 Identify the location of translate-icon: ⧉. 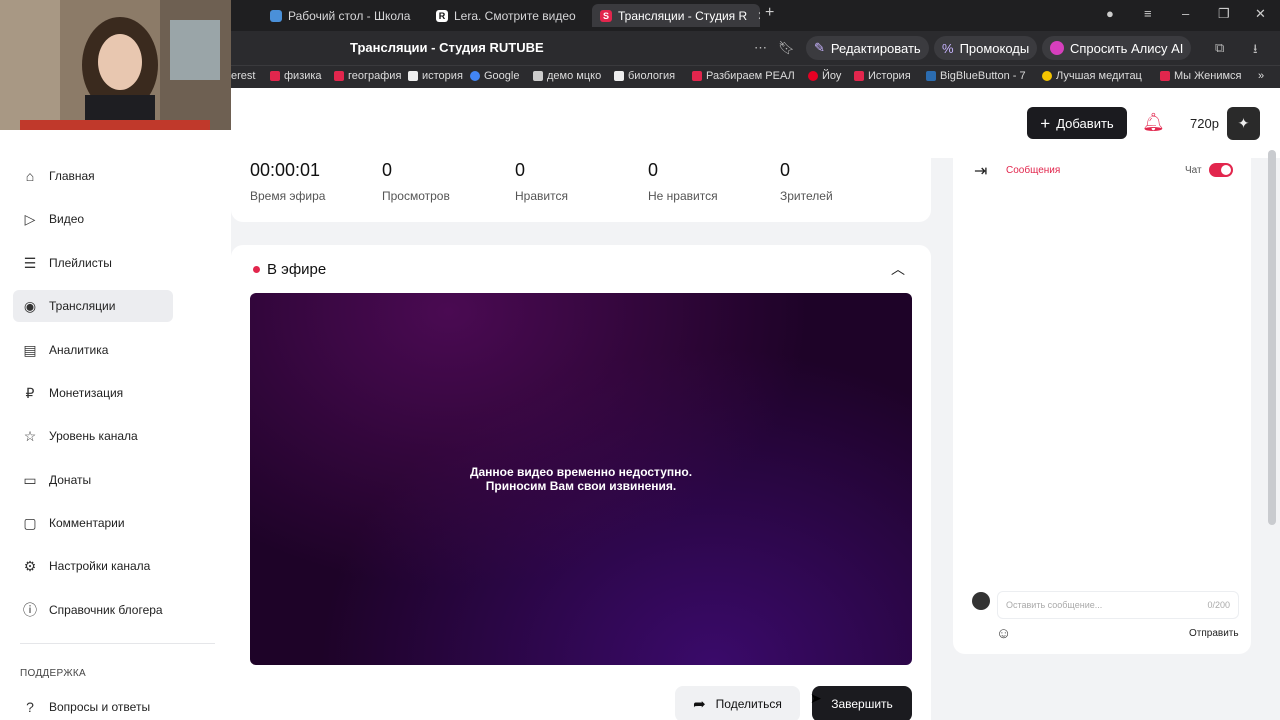
(1219, 48).